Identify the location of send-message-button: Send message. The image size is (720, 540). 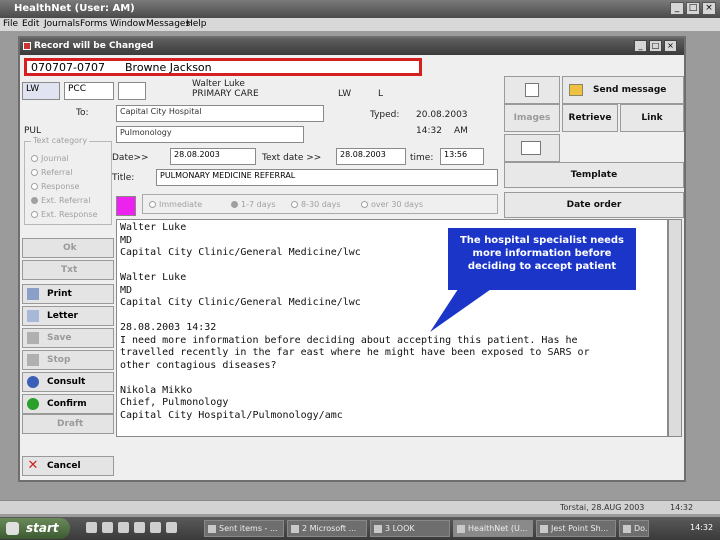
(623, 90).